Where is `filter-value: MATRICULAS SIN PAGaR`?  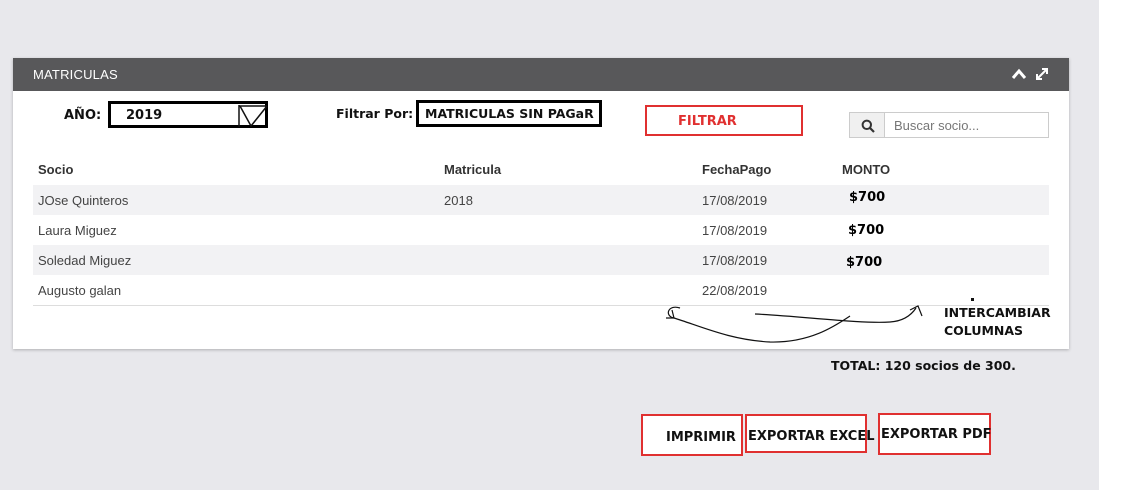 filter-value: MATRICULAS SIN PAGaR is located at coordinates (509, 113).